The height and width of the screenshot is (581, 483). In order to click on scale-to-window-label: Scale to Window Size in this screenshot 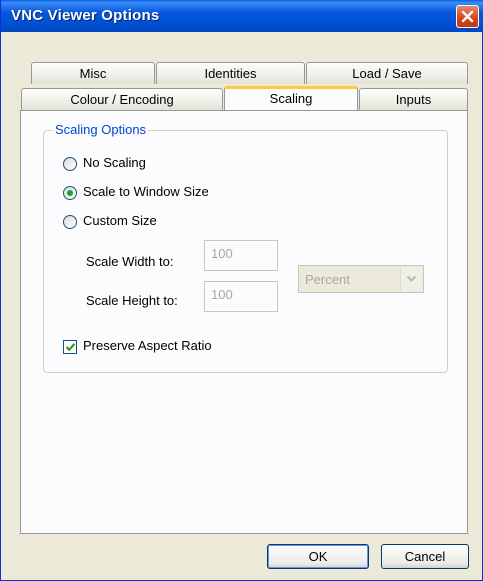, I will do `click(146, 191)`.